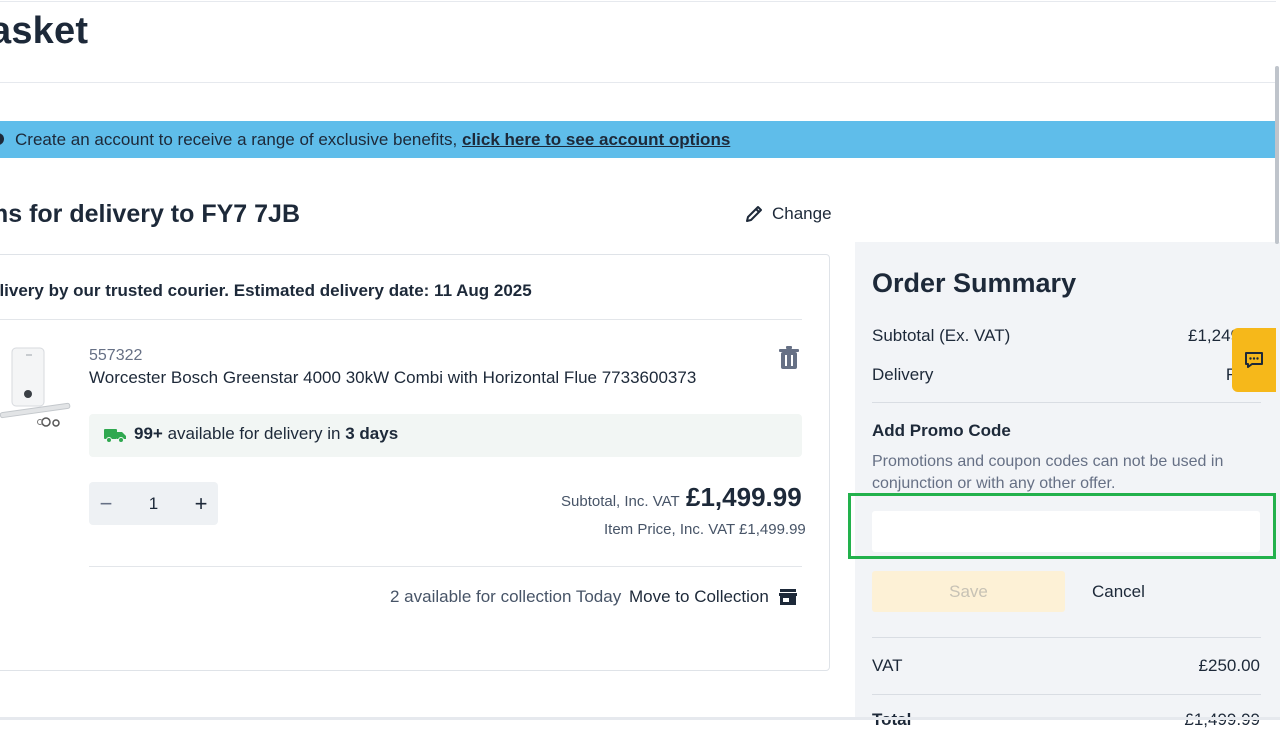 The image size is (1280, 730). I want to click on delivery-section-title: ms for delivery to FY7 7JB, so click(150, 214).